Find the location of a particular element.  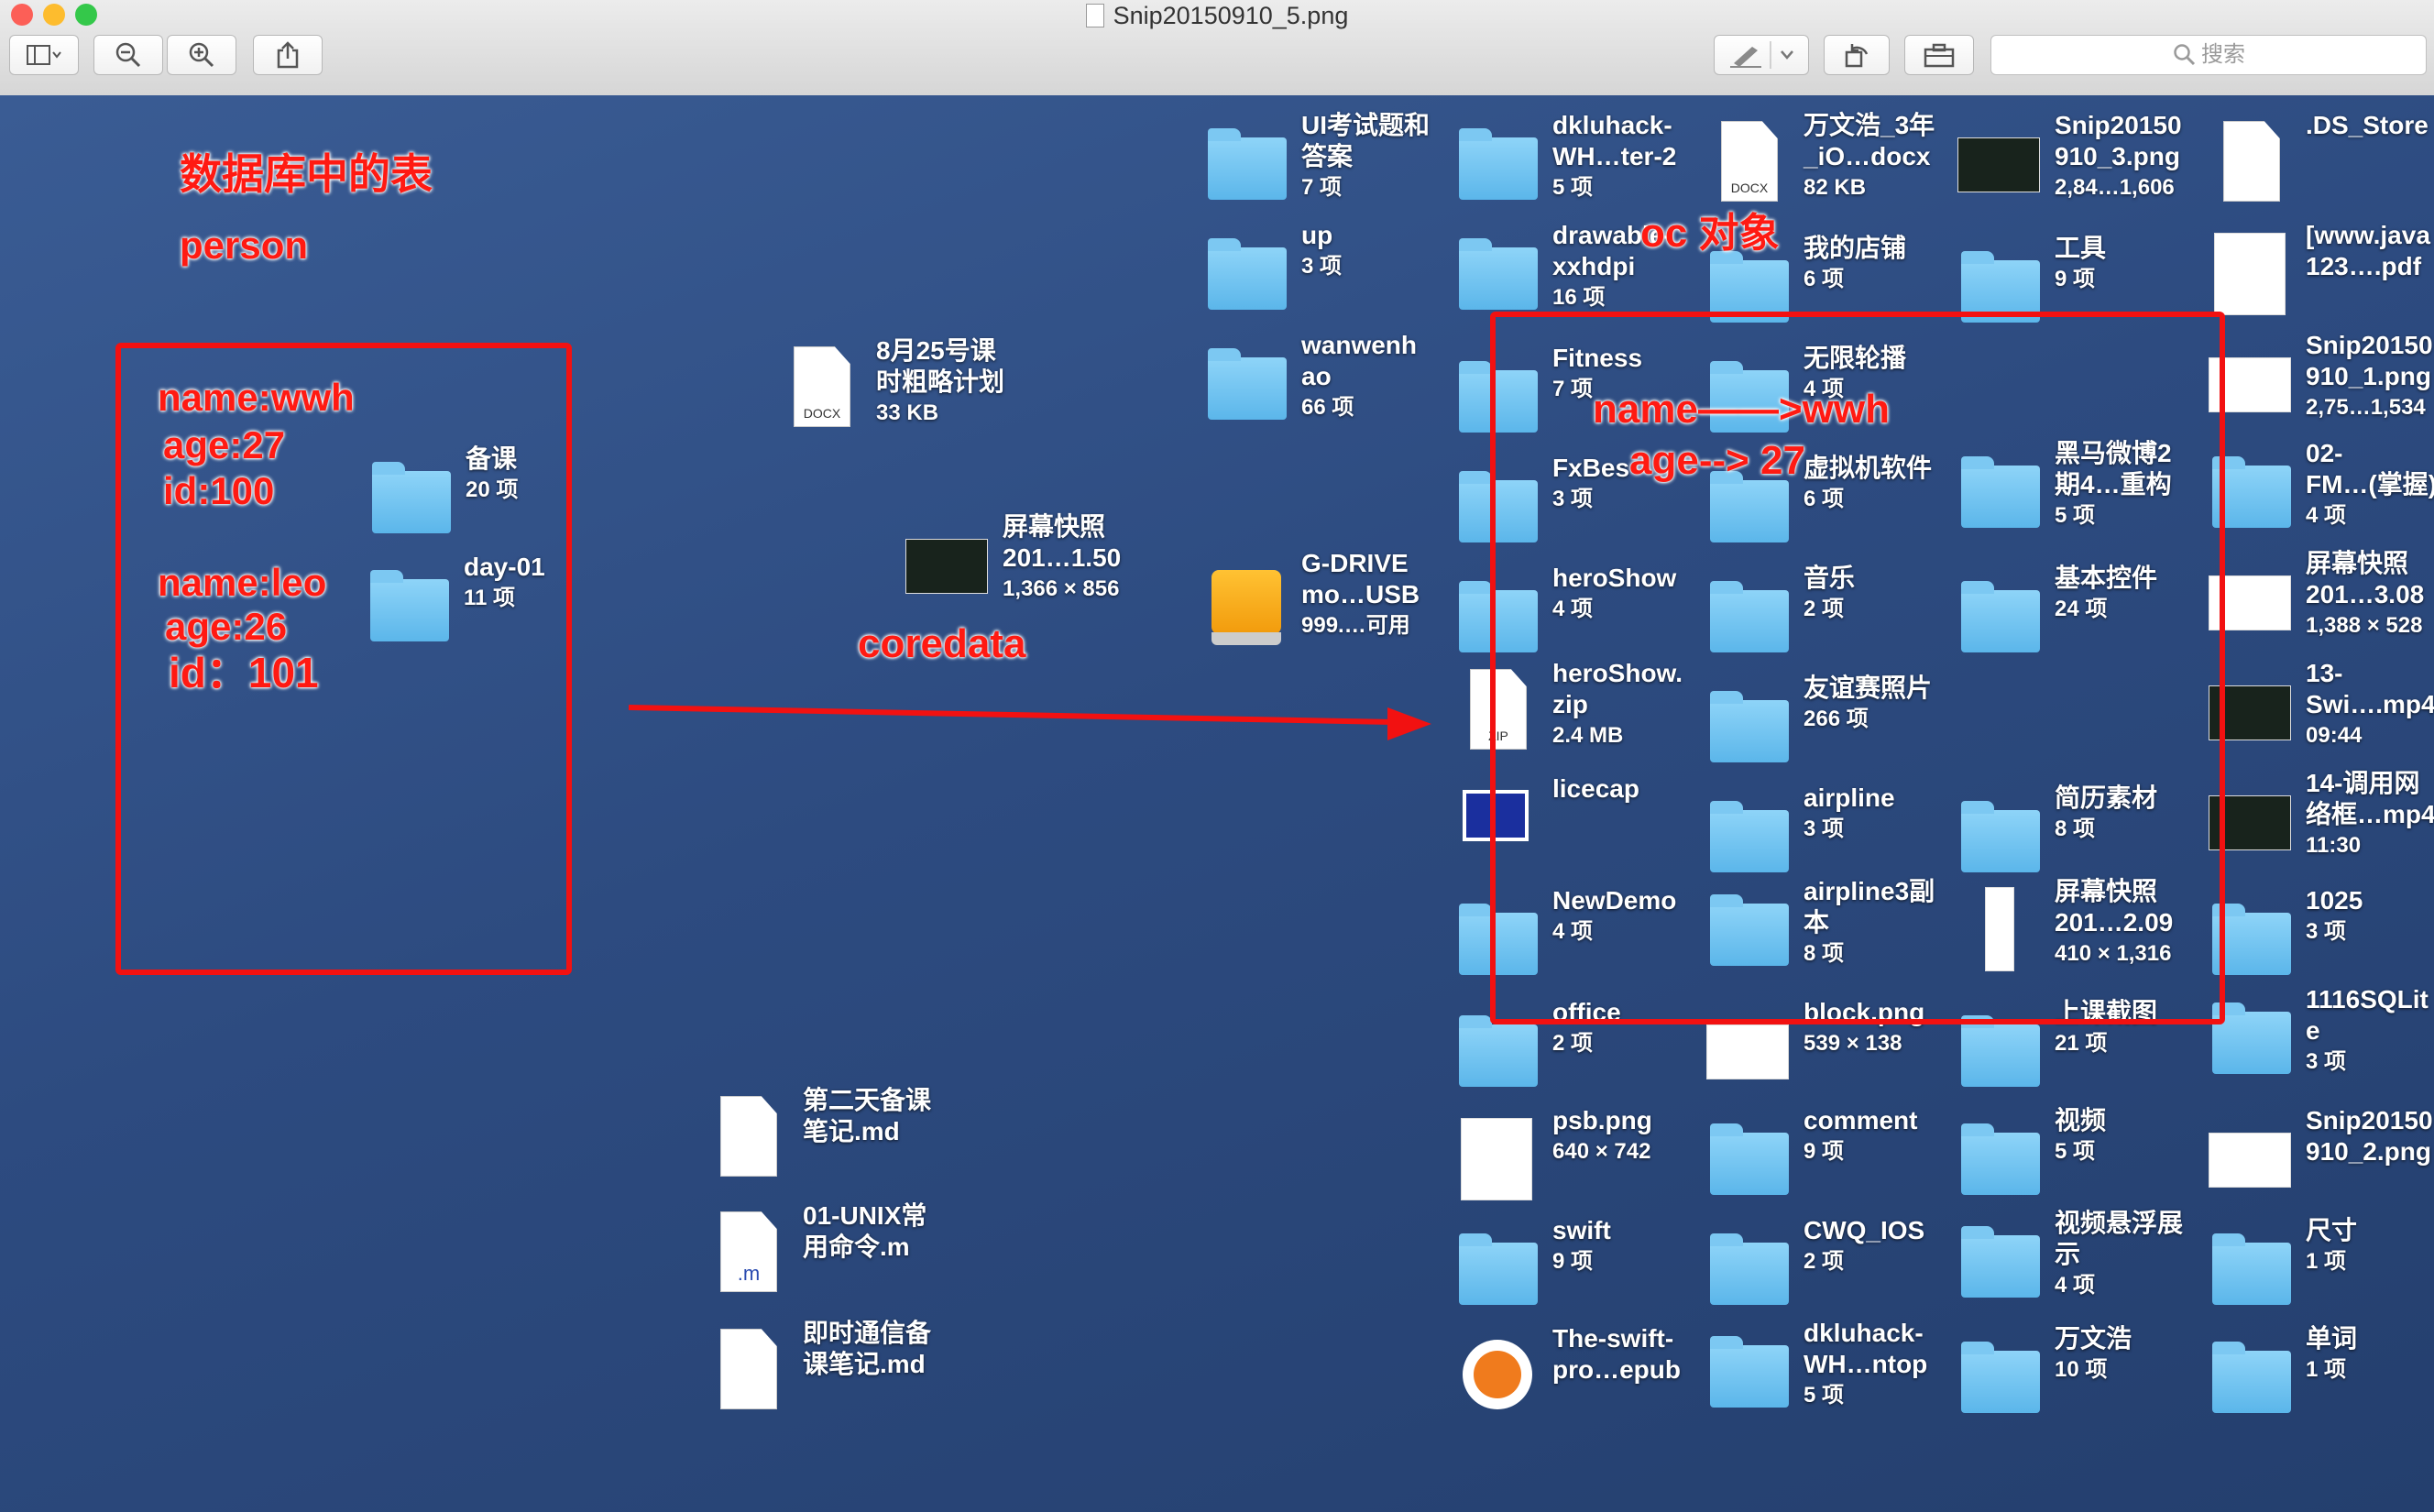

document-icon-part is located at coordinates (748, 1369).